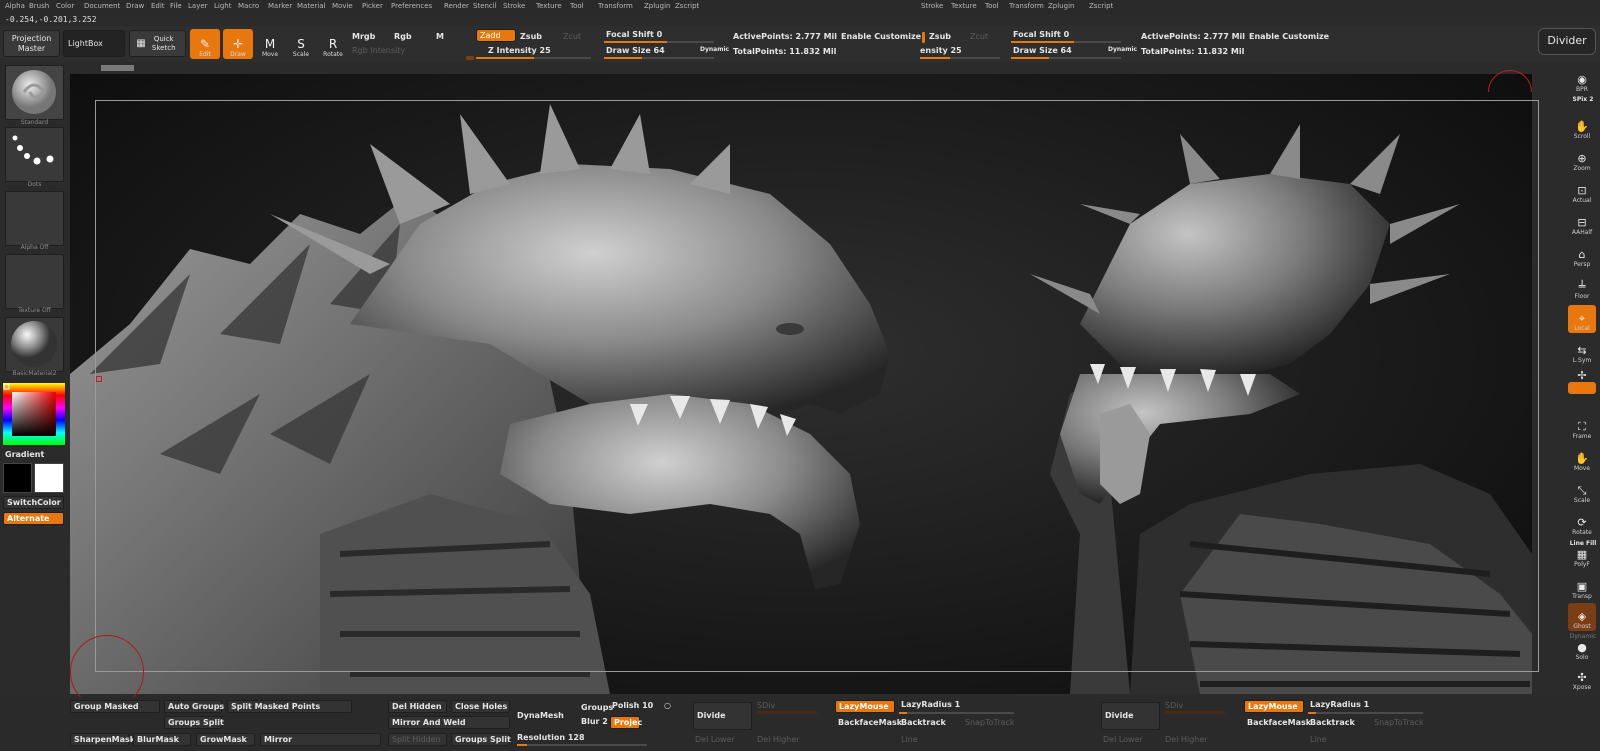 This screenshot has height=751, width=1600. What do you see at coordinates (932, 6) in the screenshot?
I see `menu-stroke-2: Stroke` at bounding box center [932, 6].